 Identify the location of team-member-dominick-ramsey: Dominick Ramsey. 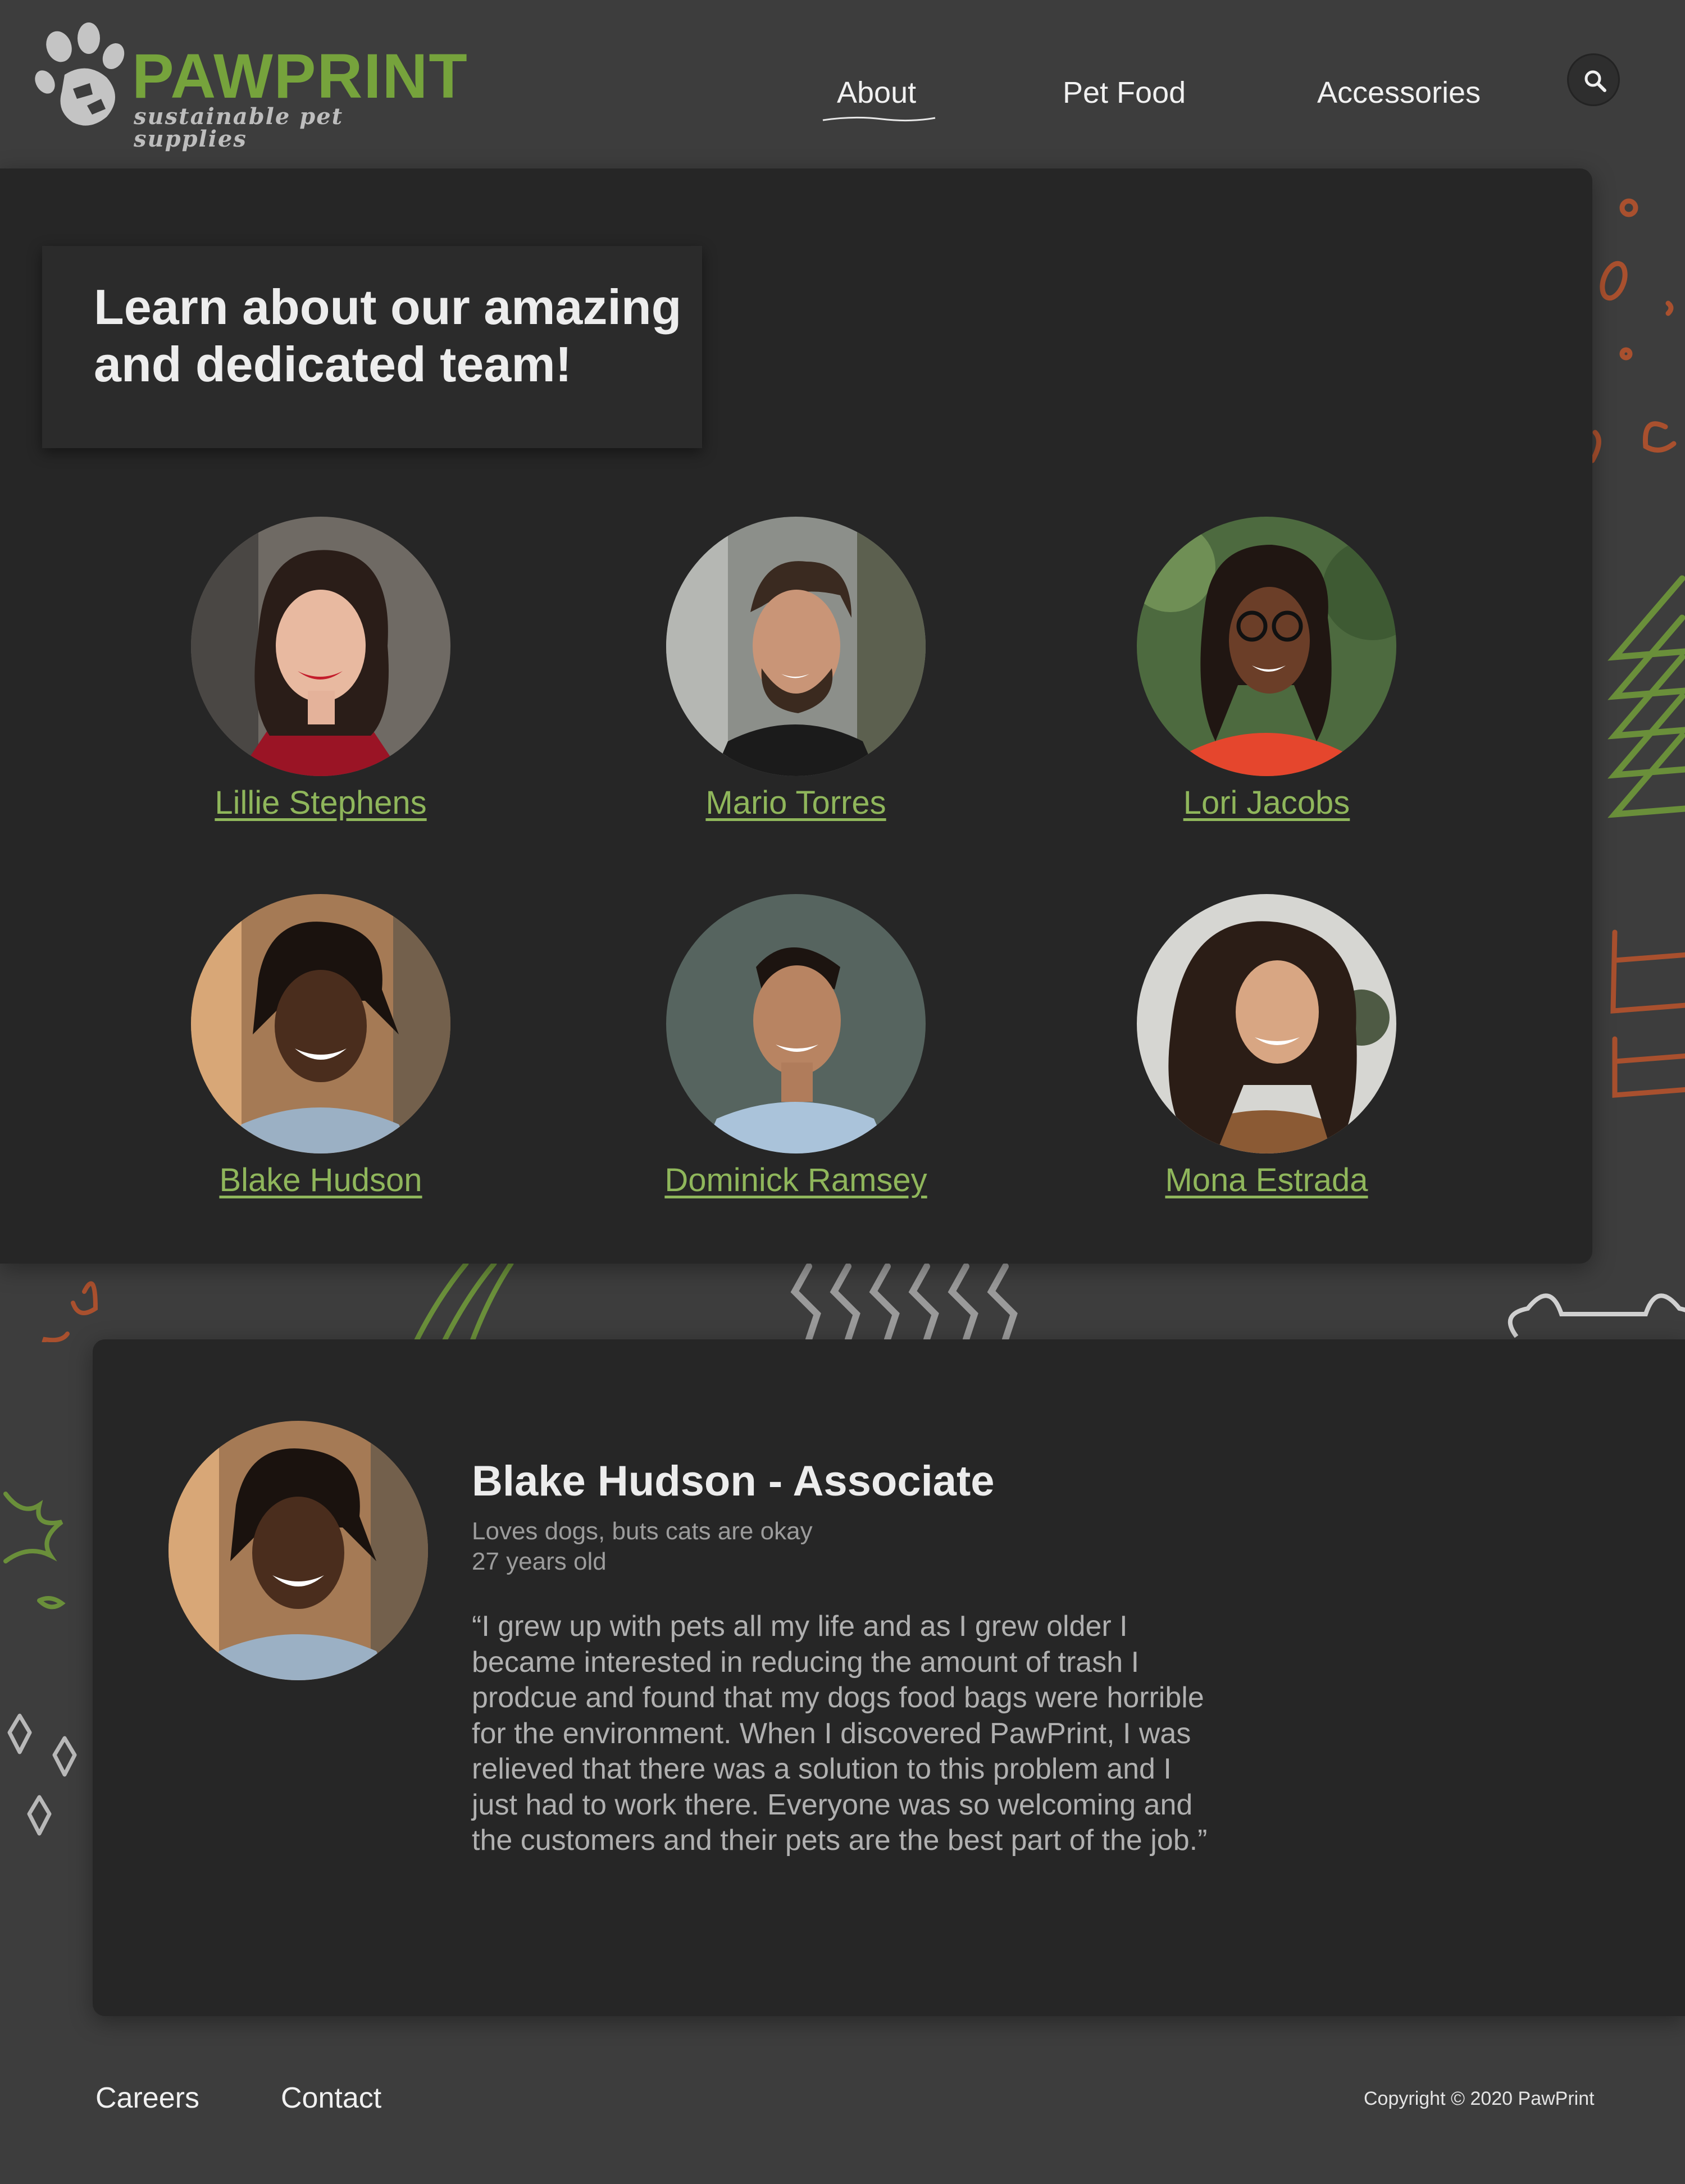
(795, 1047).